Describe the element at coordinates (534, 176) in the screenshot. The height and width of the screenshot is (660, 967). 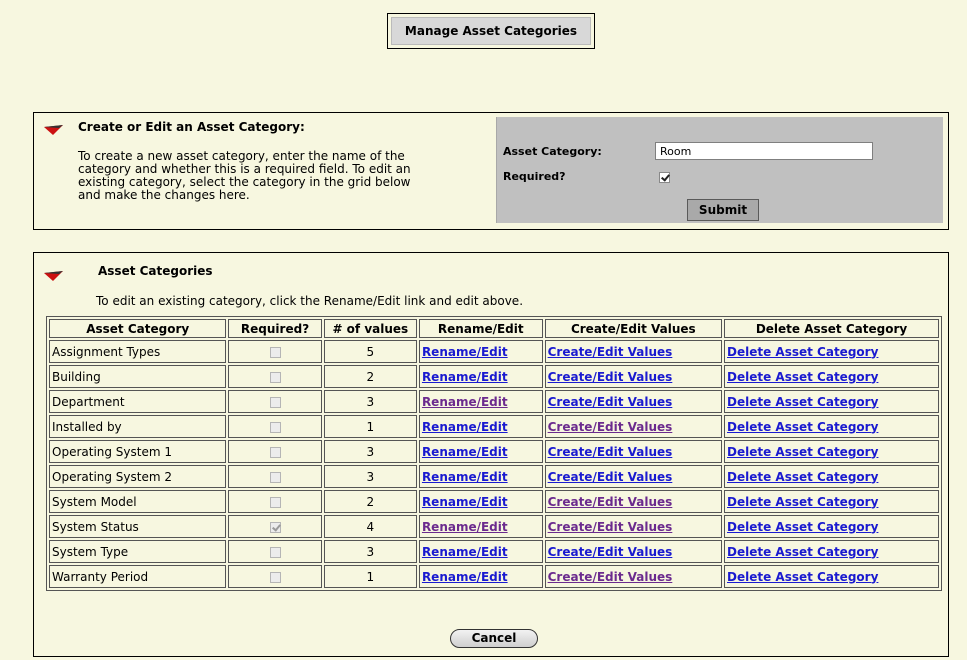
I see `required-label: Required?` at that location.